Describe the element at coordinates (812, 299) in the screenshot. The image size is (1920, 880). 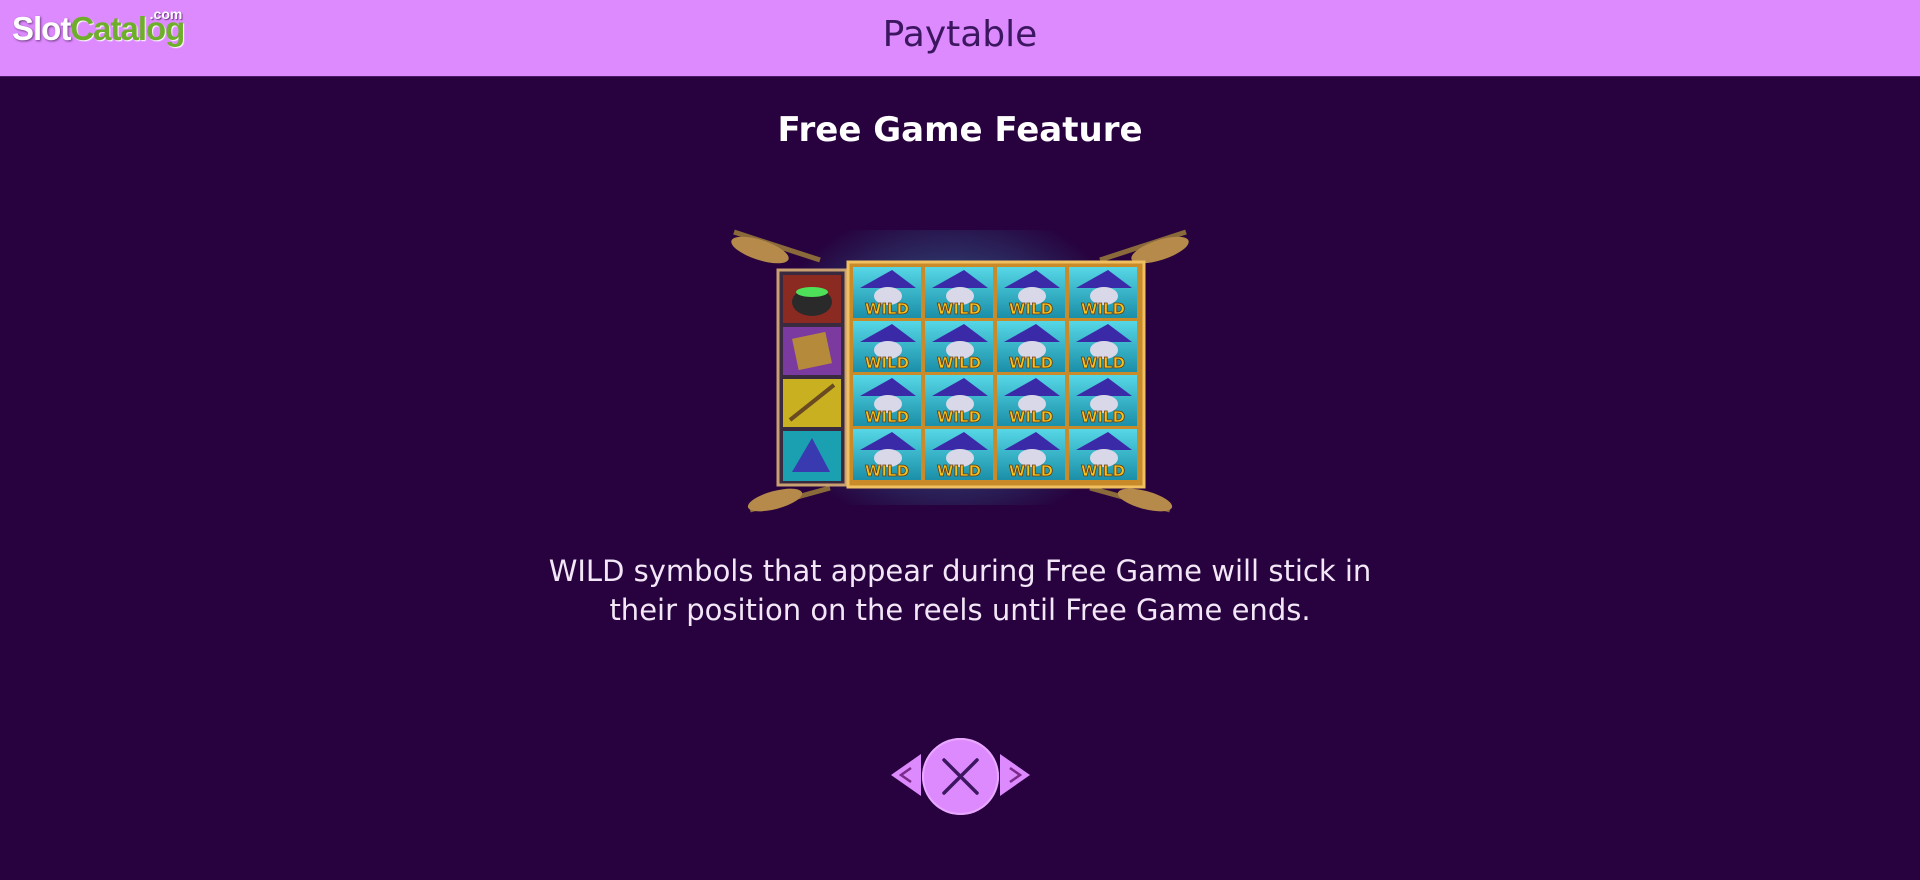
I see `cauldron-icon` at that location.